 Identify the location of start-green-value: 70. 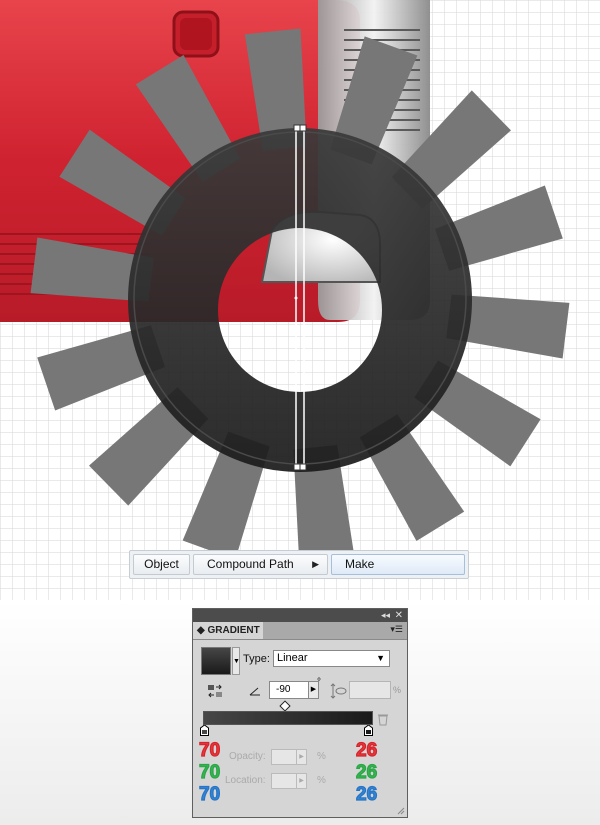
(209, 772).